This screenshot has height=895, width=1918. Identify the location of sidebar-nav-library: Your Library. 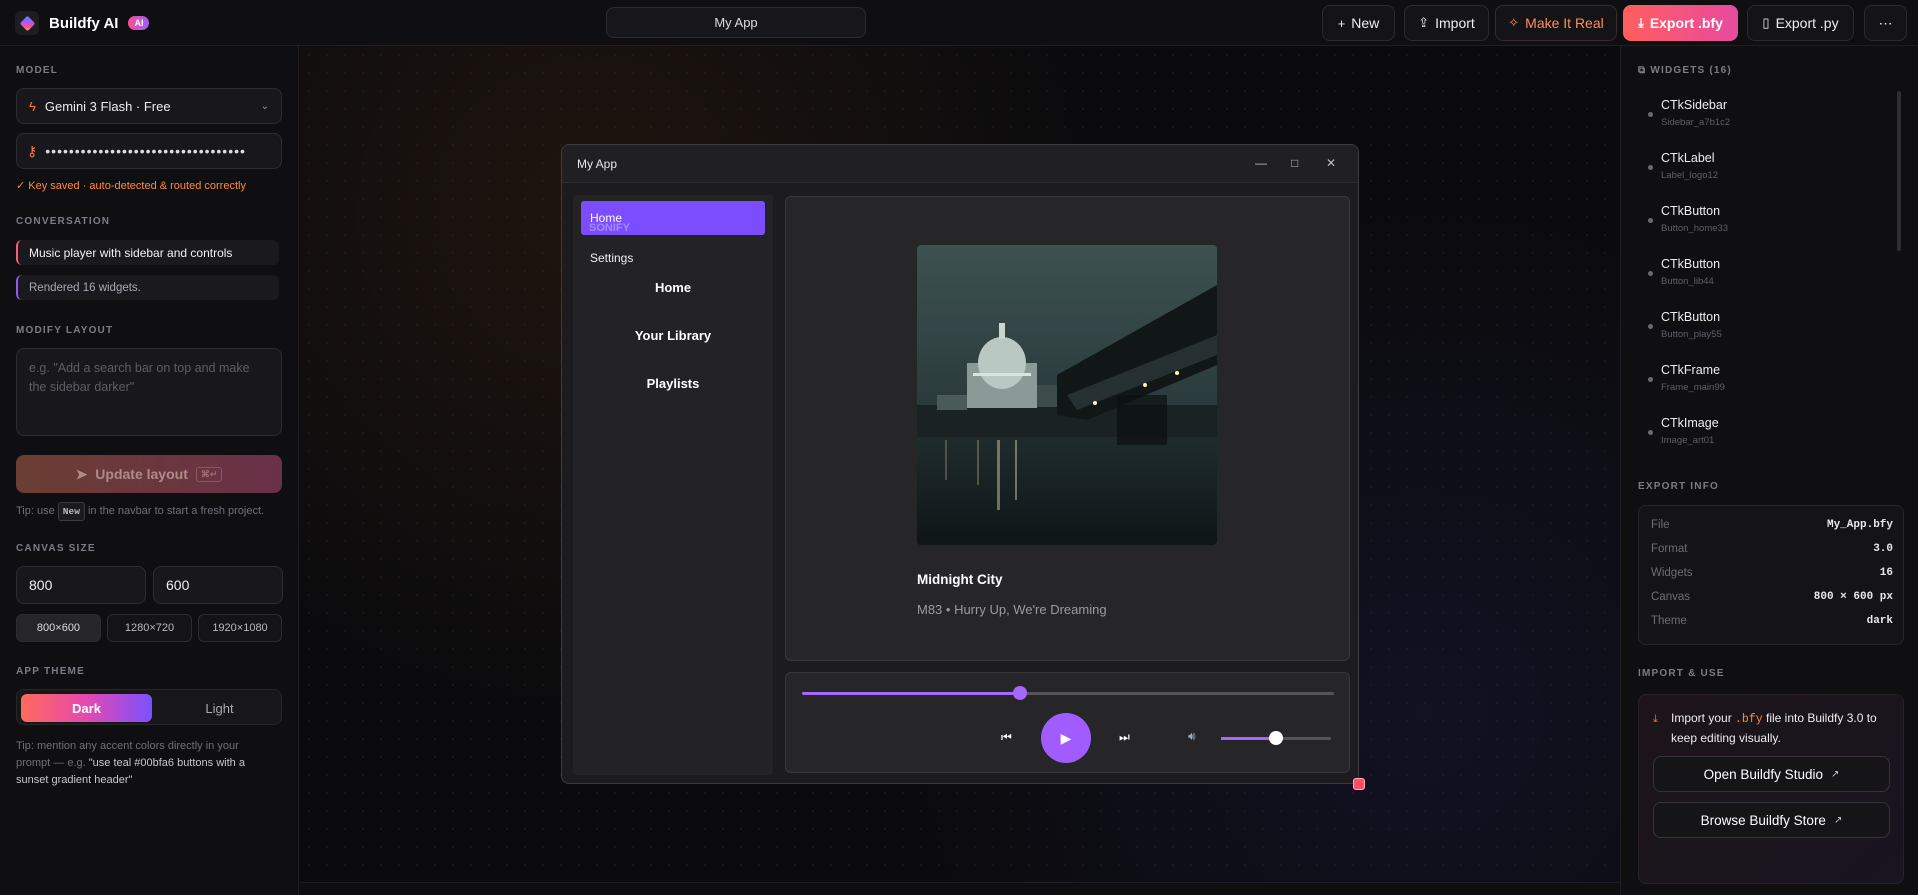
(673, 335).